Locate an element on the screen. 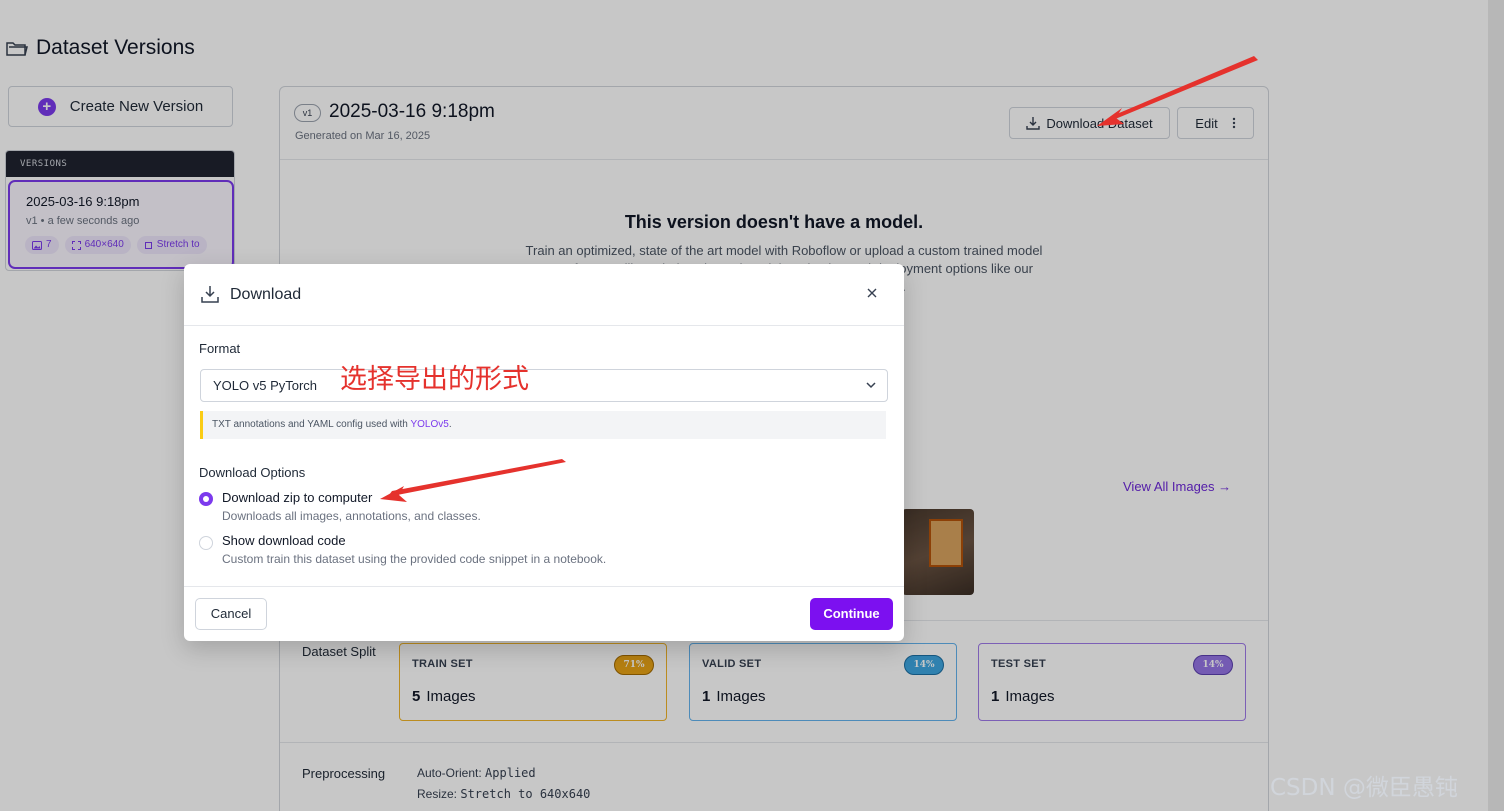 This screenshot has height=811, width=1504. watermark: CSDN @微臣愚钝 is located at coordinates (1364, 788).